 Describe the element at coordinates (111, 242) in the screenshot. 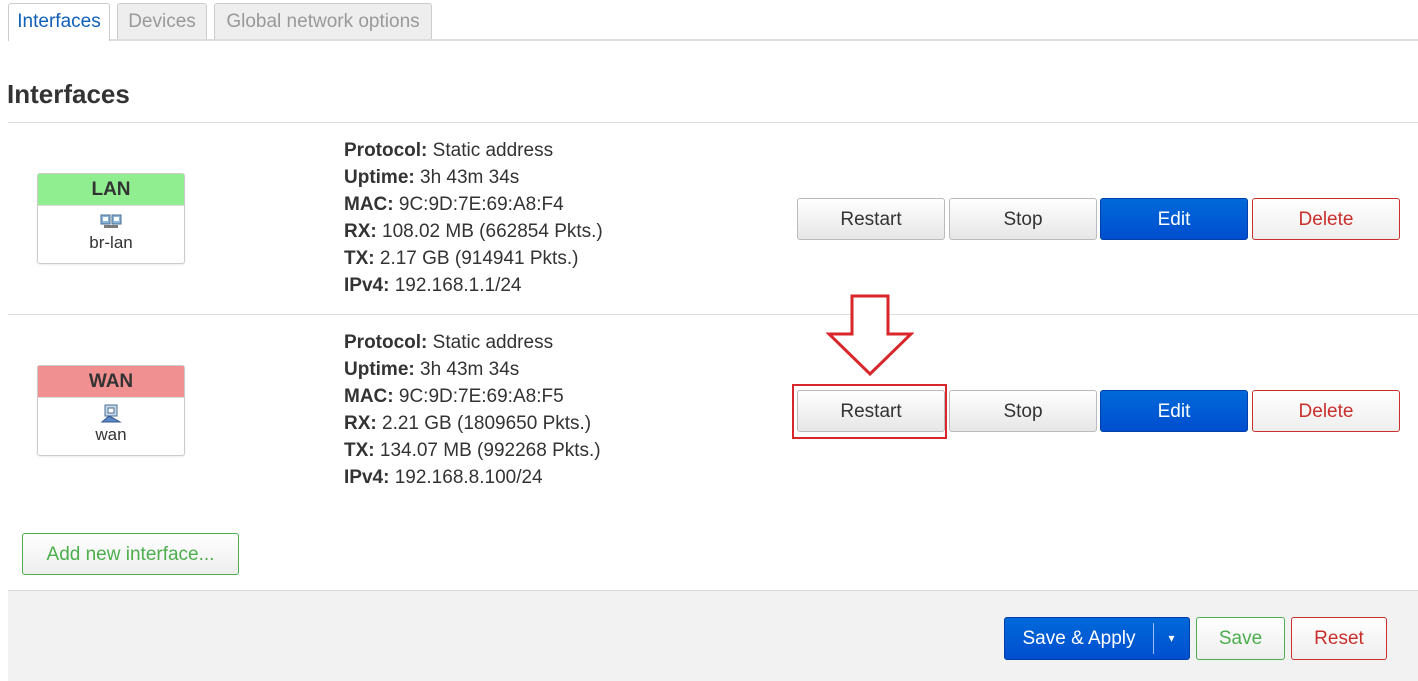

I see `device-name-lan: br-lan` at that location.